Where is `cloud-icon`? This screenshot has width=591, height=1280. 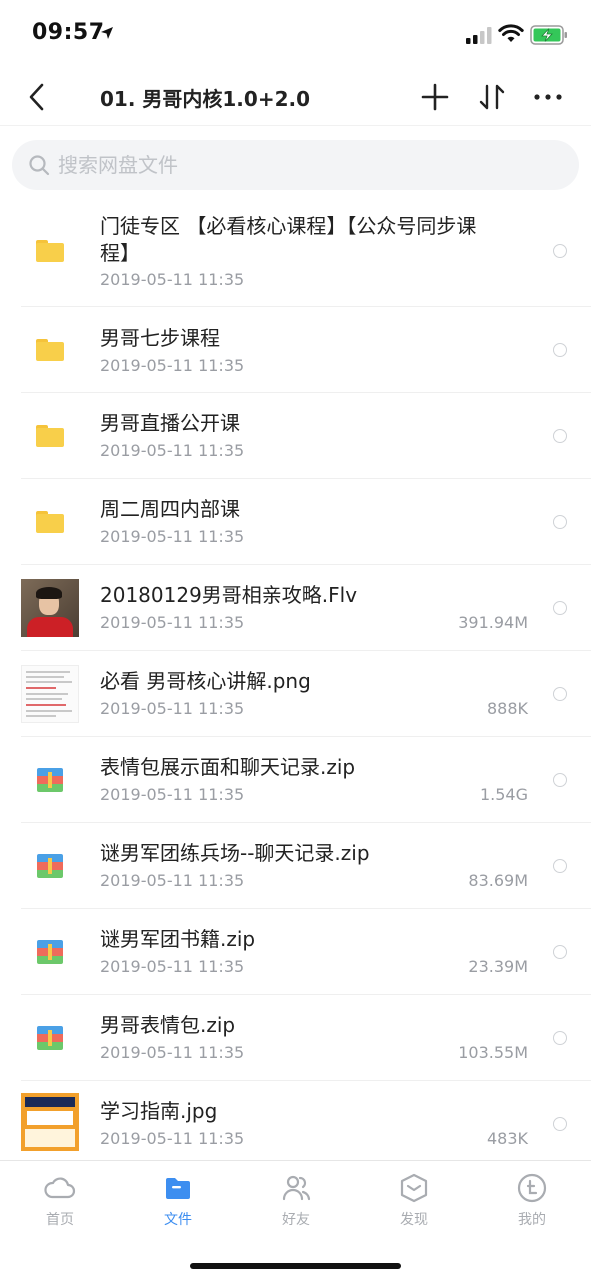 cloud-icon is located at coordinates (60, 1188).